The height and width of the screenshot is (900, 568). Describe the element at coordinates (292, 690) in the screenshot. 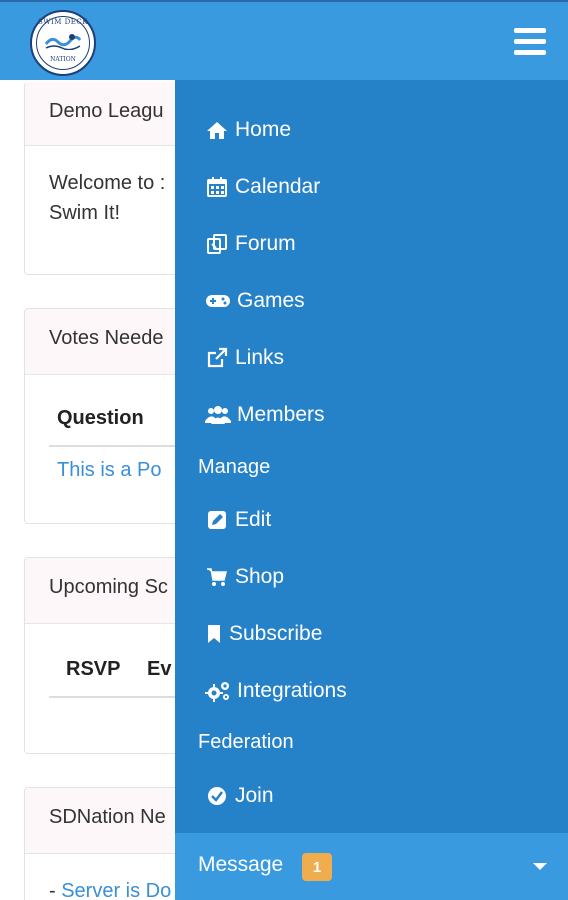

I see `menu-item-label: Integrations` at that location.